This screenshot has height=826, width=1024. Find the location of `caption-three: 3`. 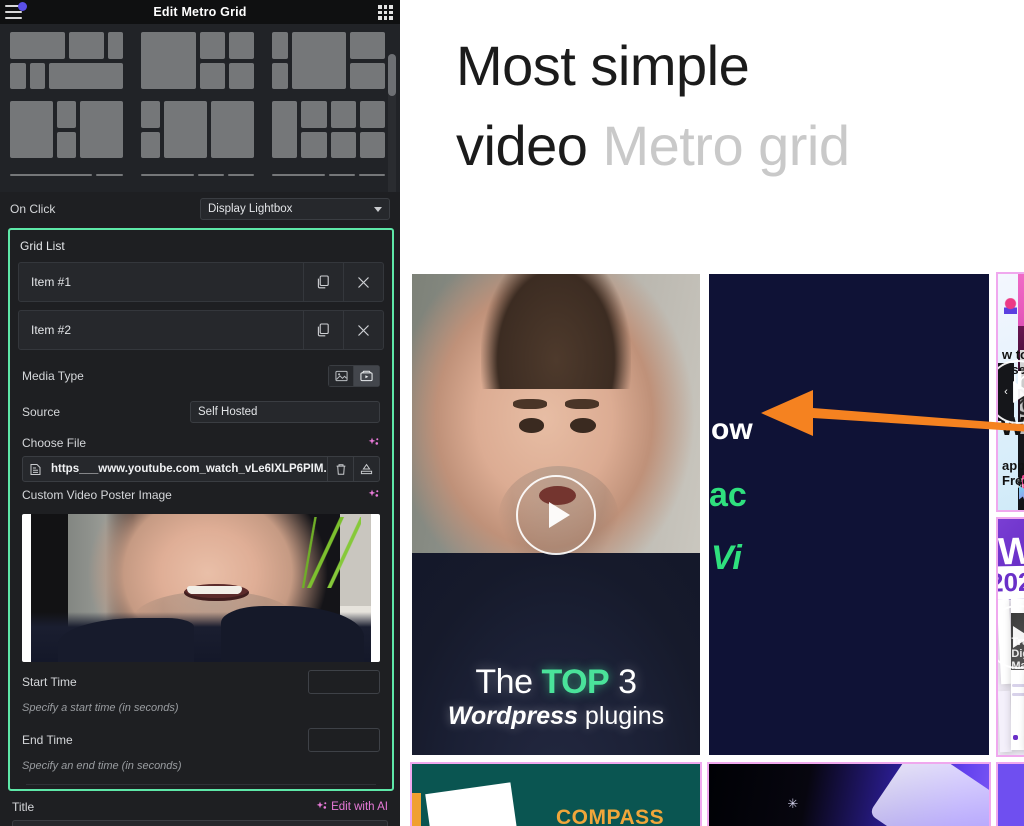

caption-three: 3 is located at coordinates (627, 681).